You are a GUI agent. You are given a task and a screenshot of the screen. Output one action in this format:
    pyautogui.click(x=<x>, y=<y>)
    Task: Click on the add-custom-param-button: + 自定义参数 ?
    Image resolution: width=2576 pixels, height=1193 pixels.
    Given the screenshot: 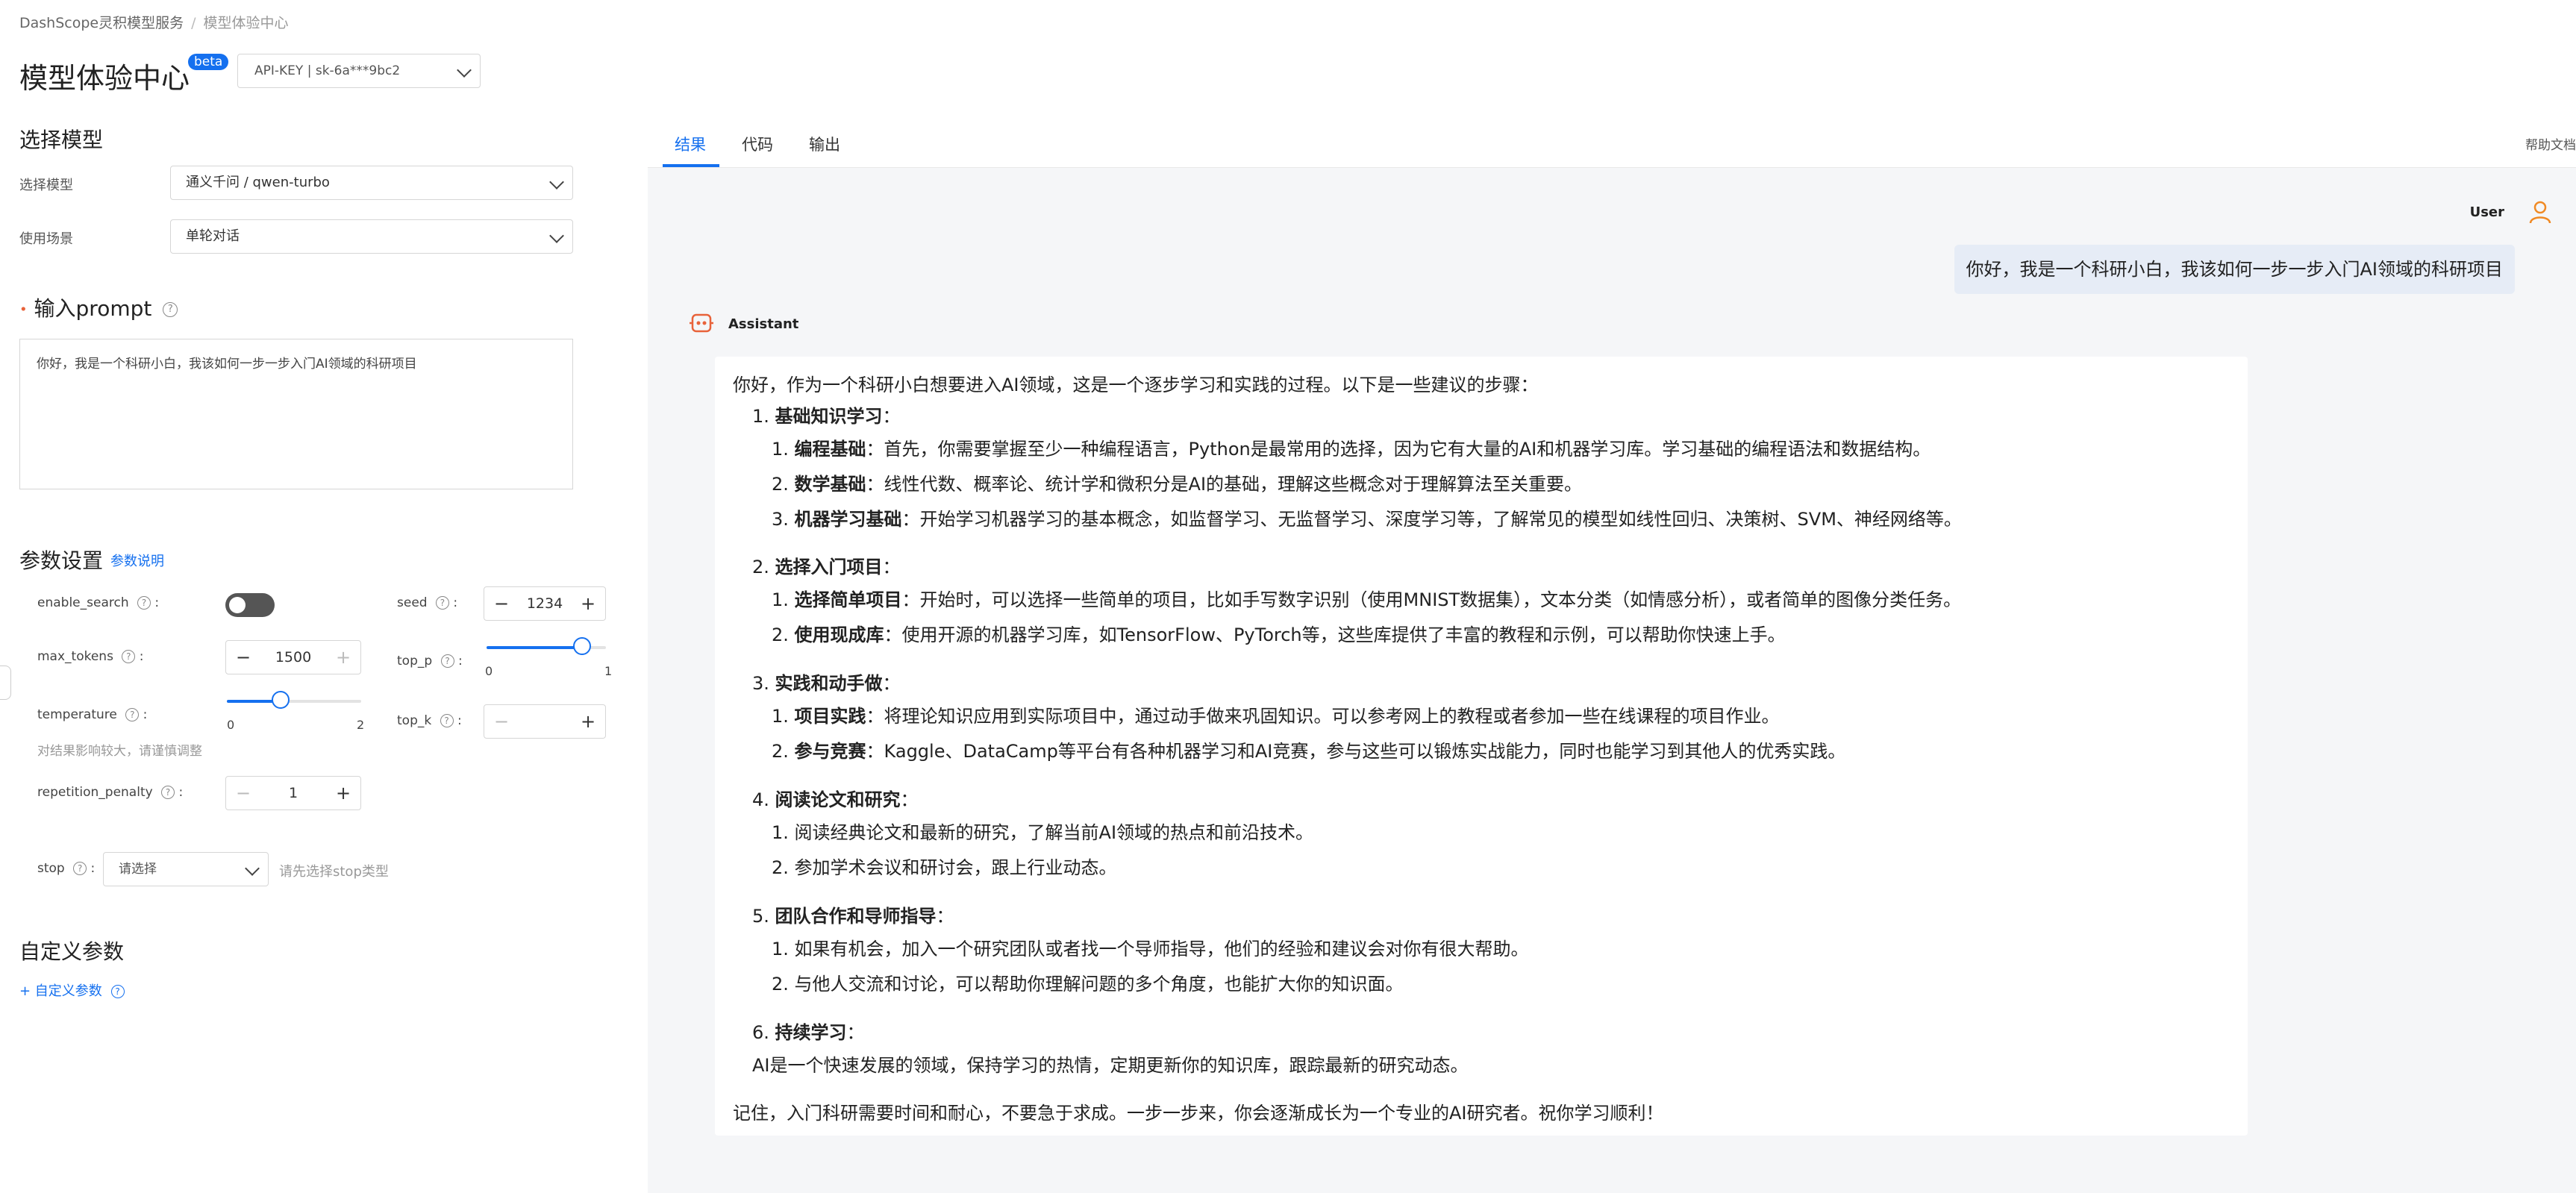 What is the action you would take?
    pyautogui.click(x=72, y=990)
    